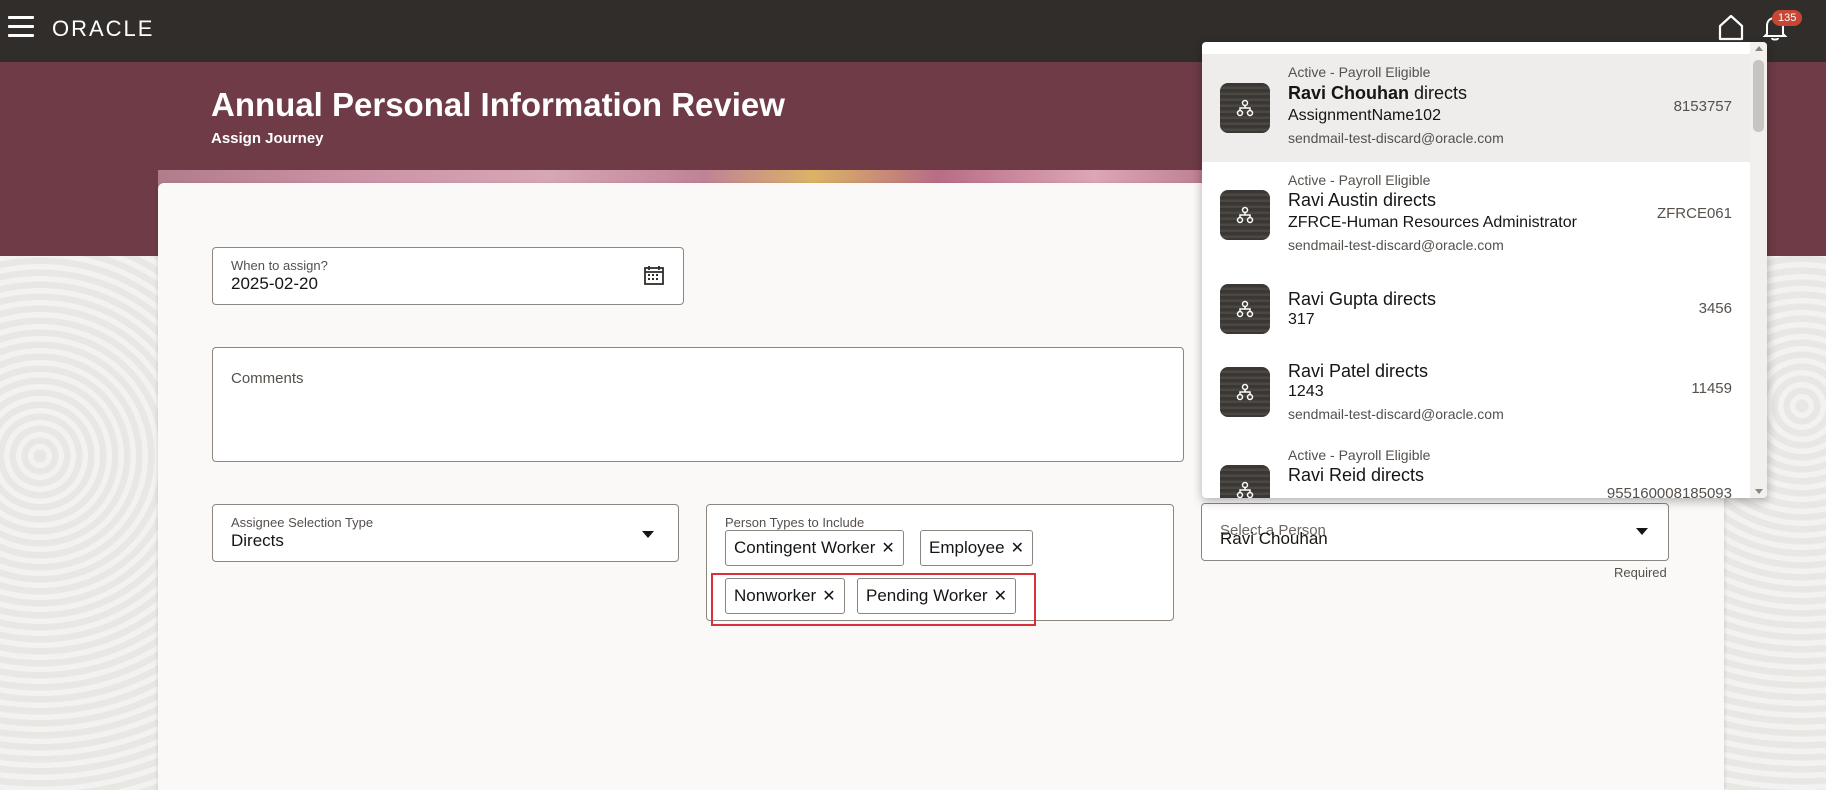 The width and height of the screenshot is (1826, 790). I want to click on chip-employee: Employee ✕, so click(977, 548).